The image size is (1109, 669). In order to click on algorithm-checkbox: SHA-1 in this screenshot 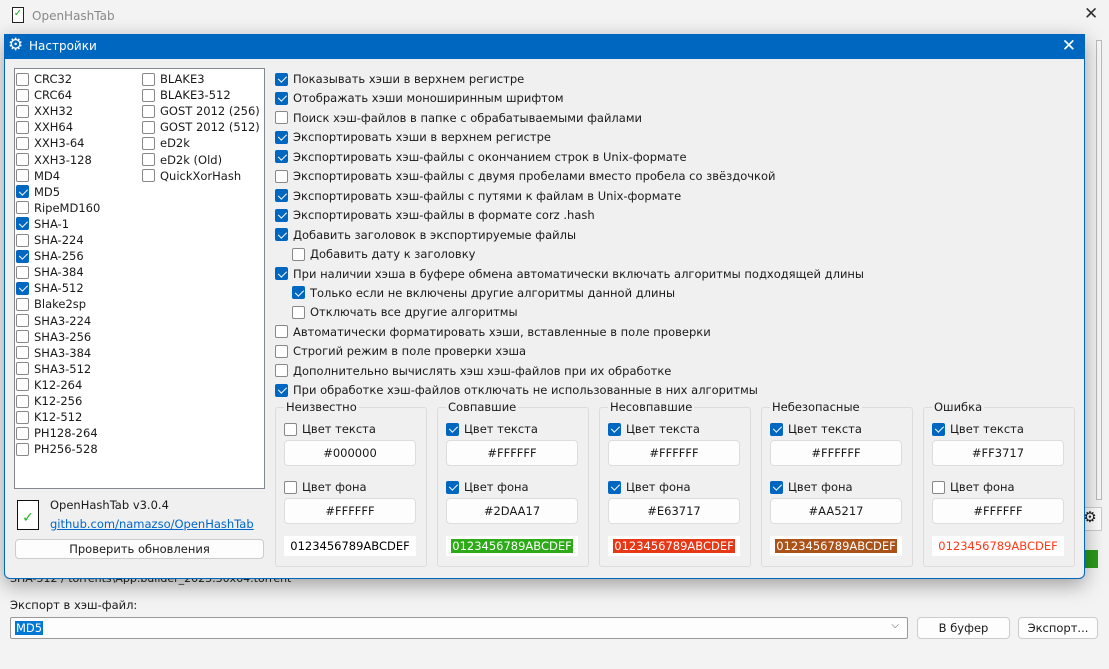, I will do `click(42, 224)`.